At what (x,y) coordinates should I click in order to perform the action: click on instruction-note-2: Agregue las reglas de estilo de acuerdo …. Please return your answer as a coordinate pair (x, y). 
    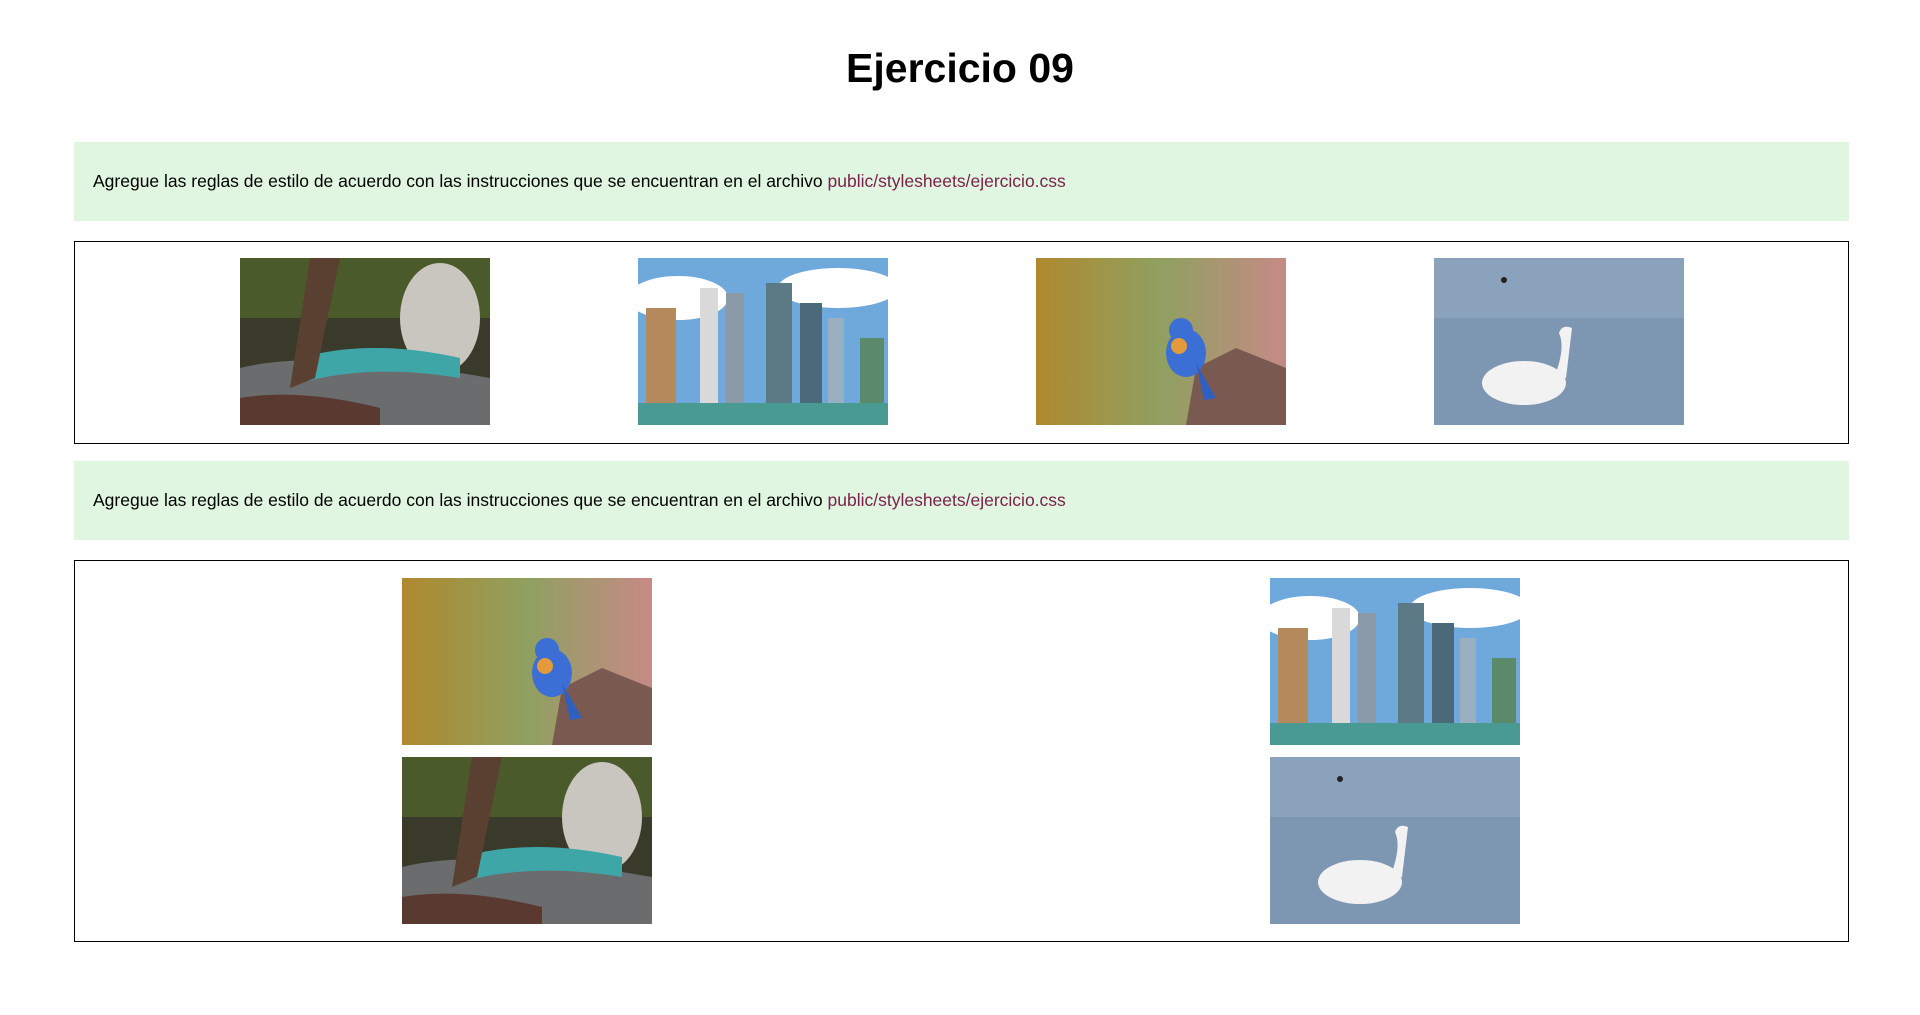
    Looking at the image, I should click on (961, 500).